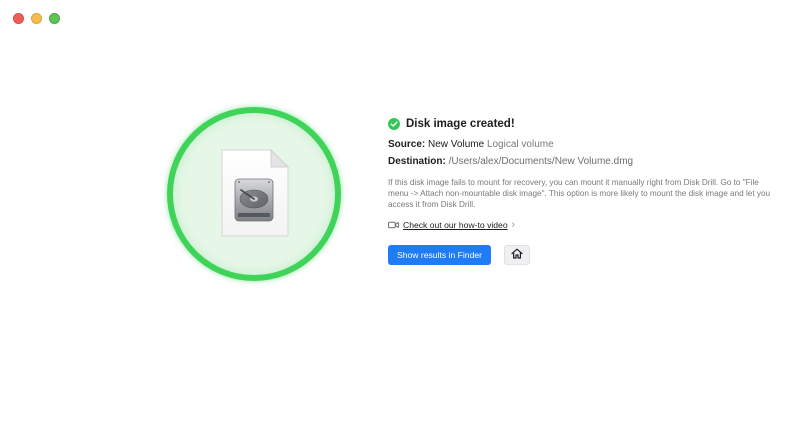 The height and width of the screenshot is (422, 800). Describe the element at coordinates (407, 144) in the screenshot. I see `source-label: Source:` at that location.